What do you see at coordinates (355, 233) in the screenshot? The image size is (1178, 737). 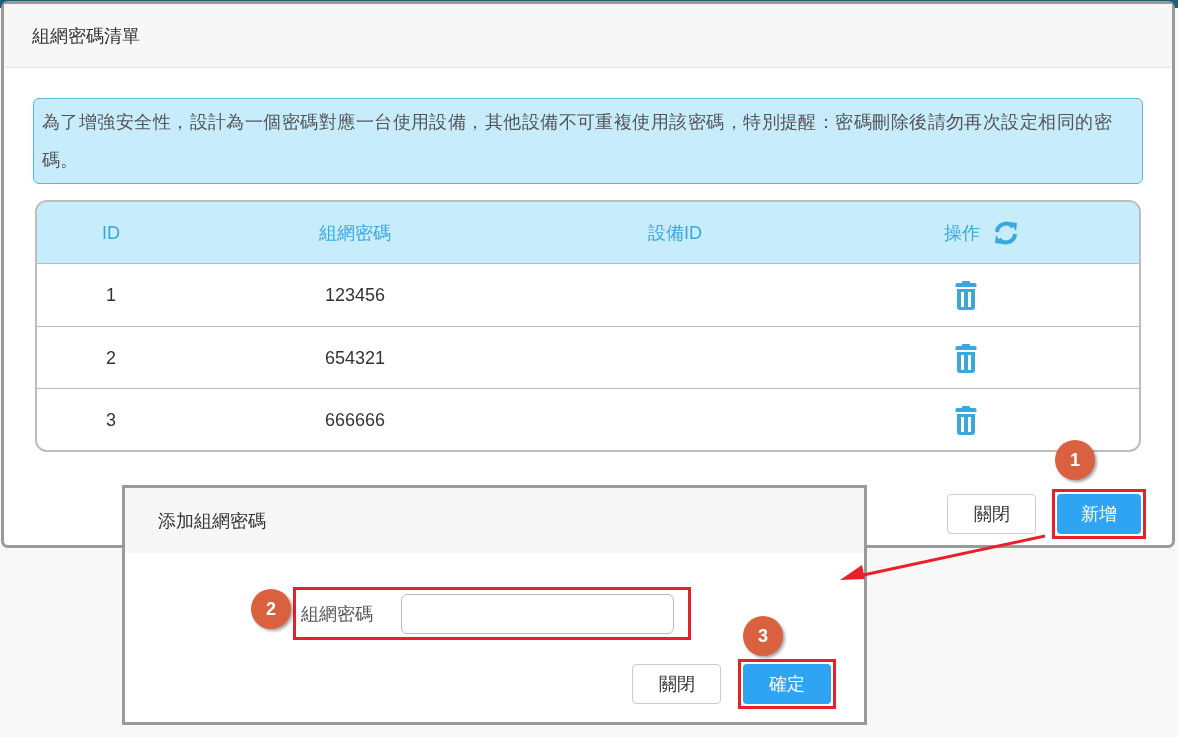 I see `column-header: 組網密碼` at bounding box center [355, 233].